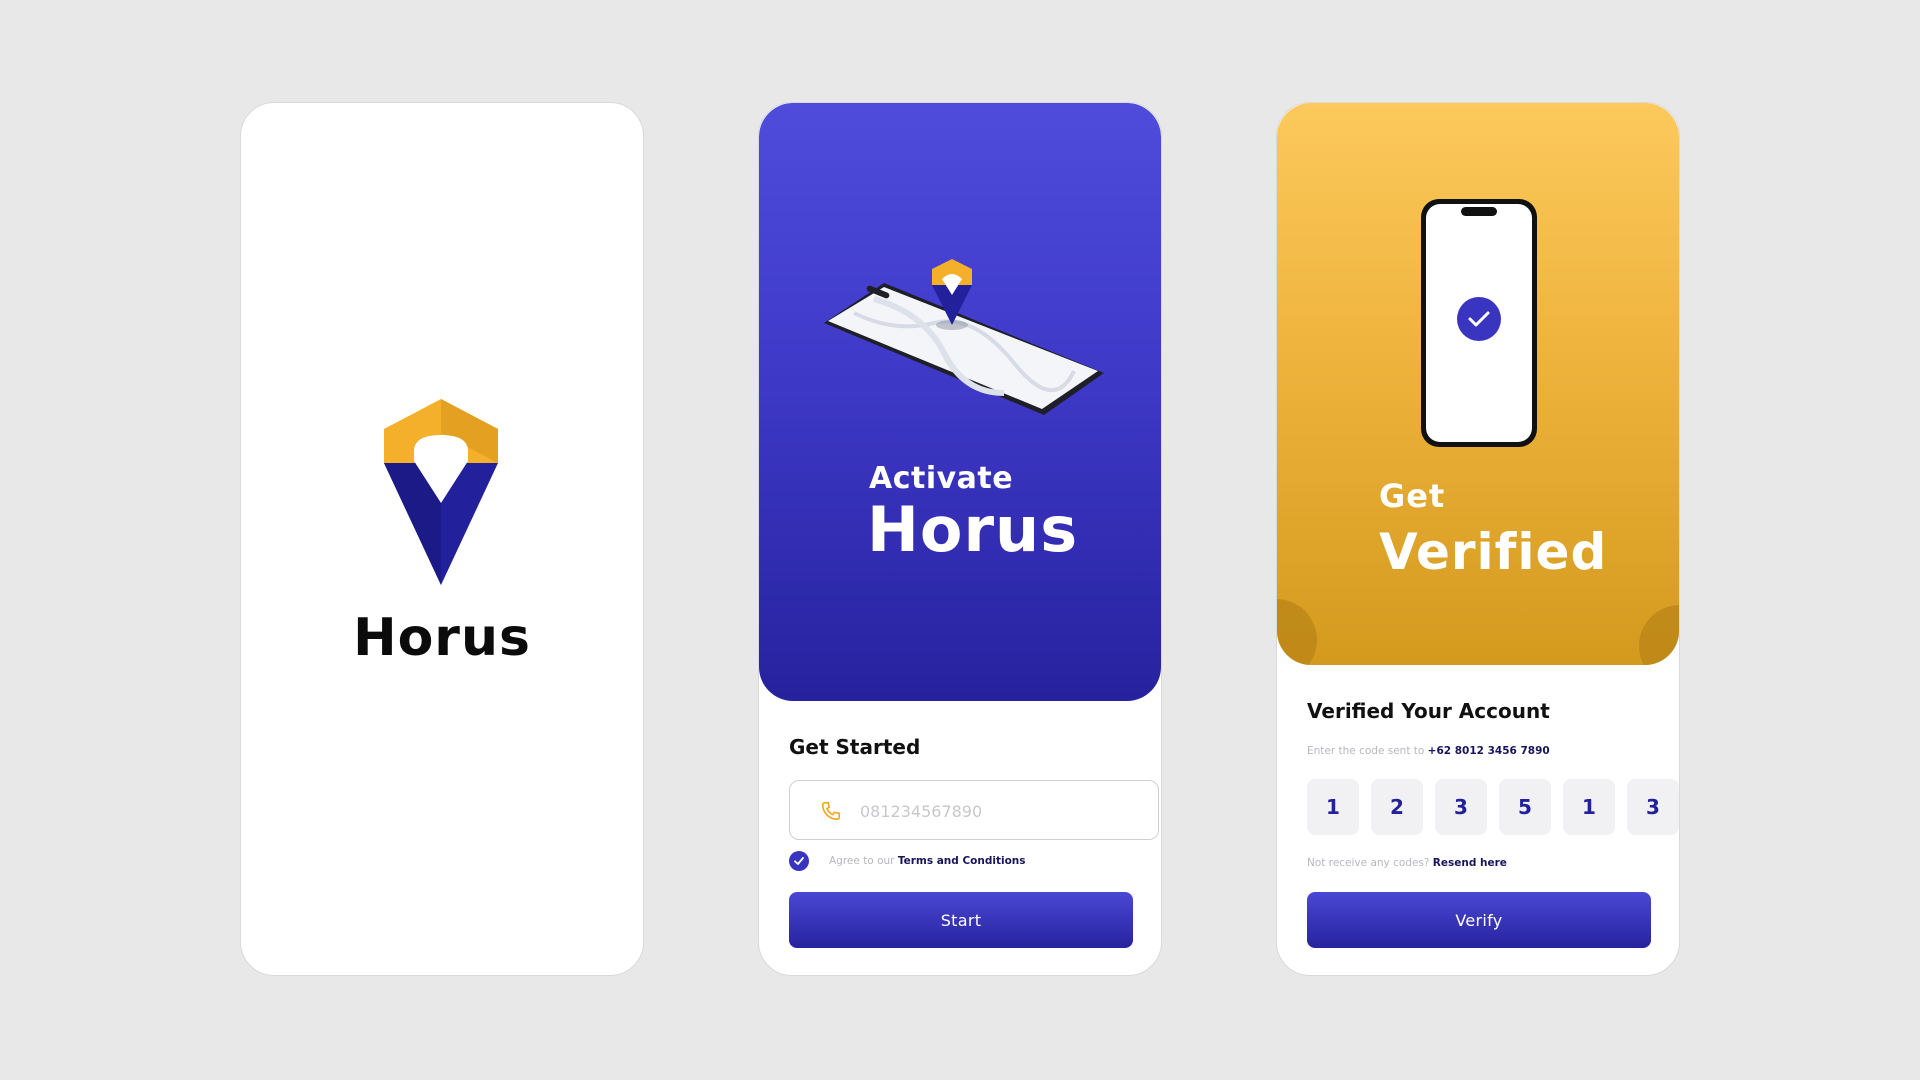  I want to click on activate-hero: Activate Horus, so click(960, 402).